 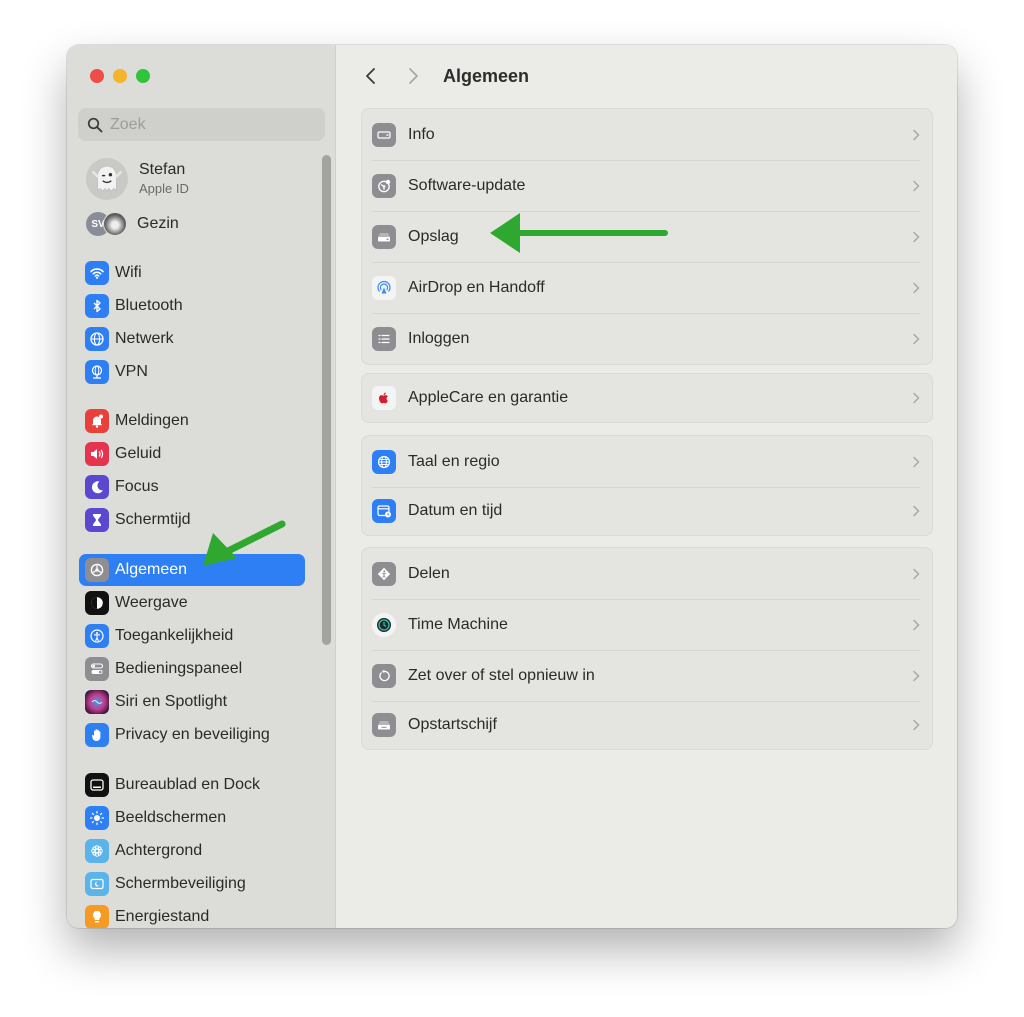 I want to click on sidebar-item-achtergrond: Achtergrond, so click(x=192, y=851).